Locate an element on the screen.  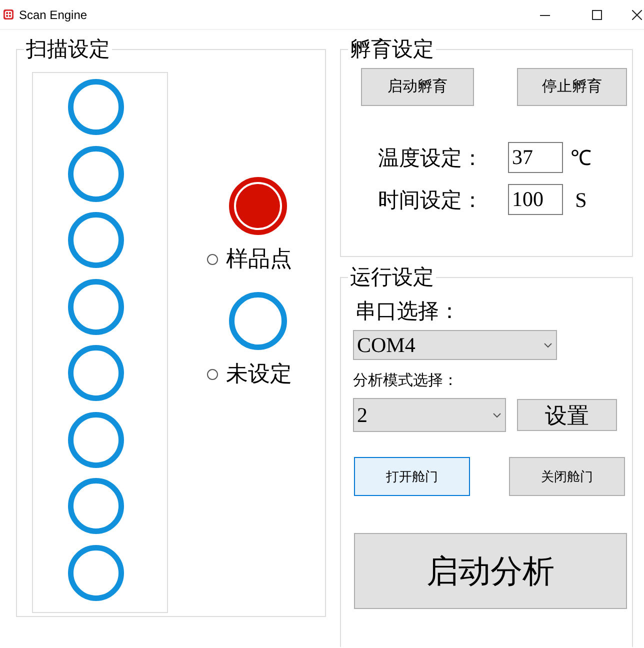
close-icon is located at coordinates (637, 15).